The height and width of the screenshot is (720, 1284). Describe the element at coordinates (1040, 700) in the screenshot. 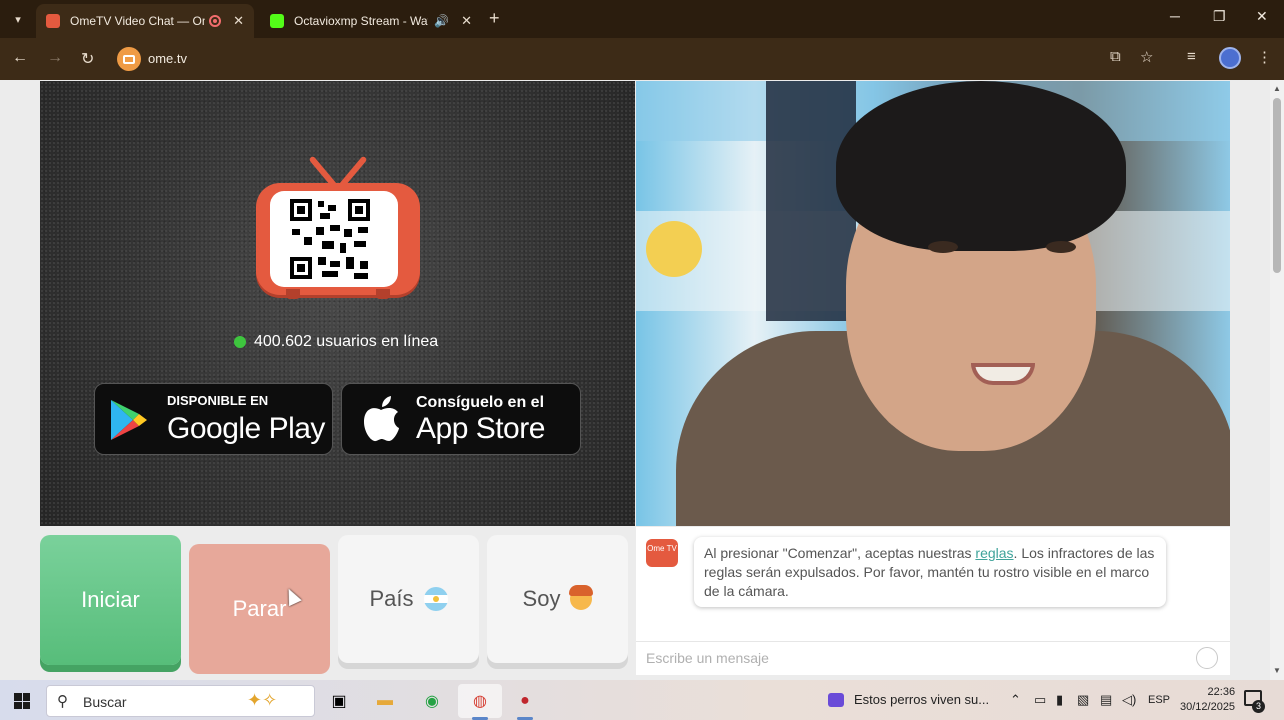

I see `meet-now-icon: ▭` at that location.